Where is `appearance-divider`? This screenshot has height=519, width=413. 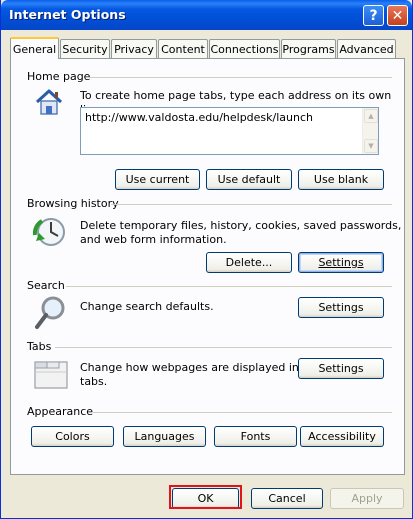 appearance-divider is located at coordinates (242, 412).